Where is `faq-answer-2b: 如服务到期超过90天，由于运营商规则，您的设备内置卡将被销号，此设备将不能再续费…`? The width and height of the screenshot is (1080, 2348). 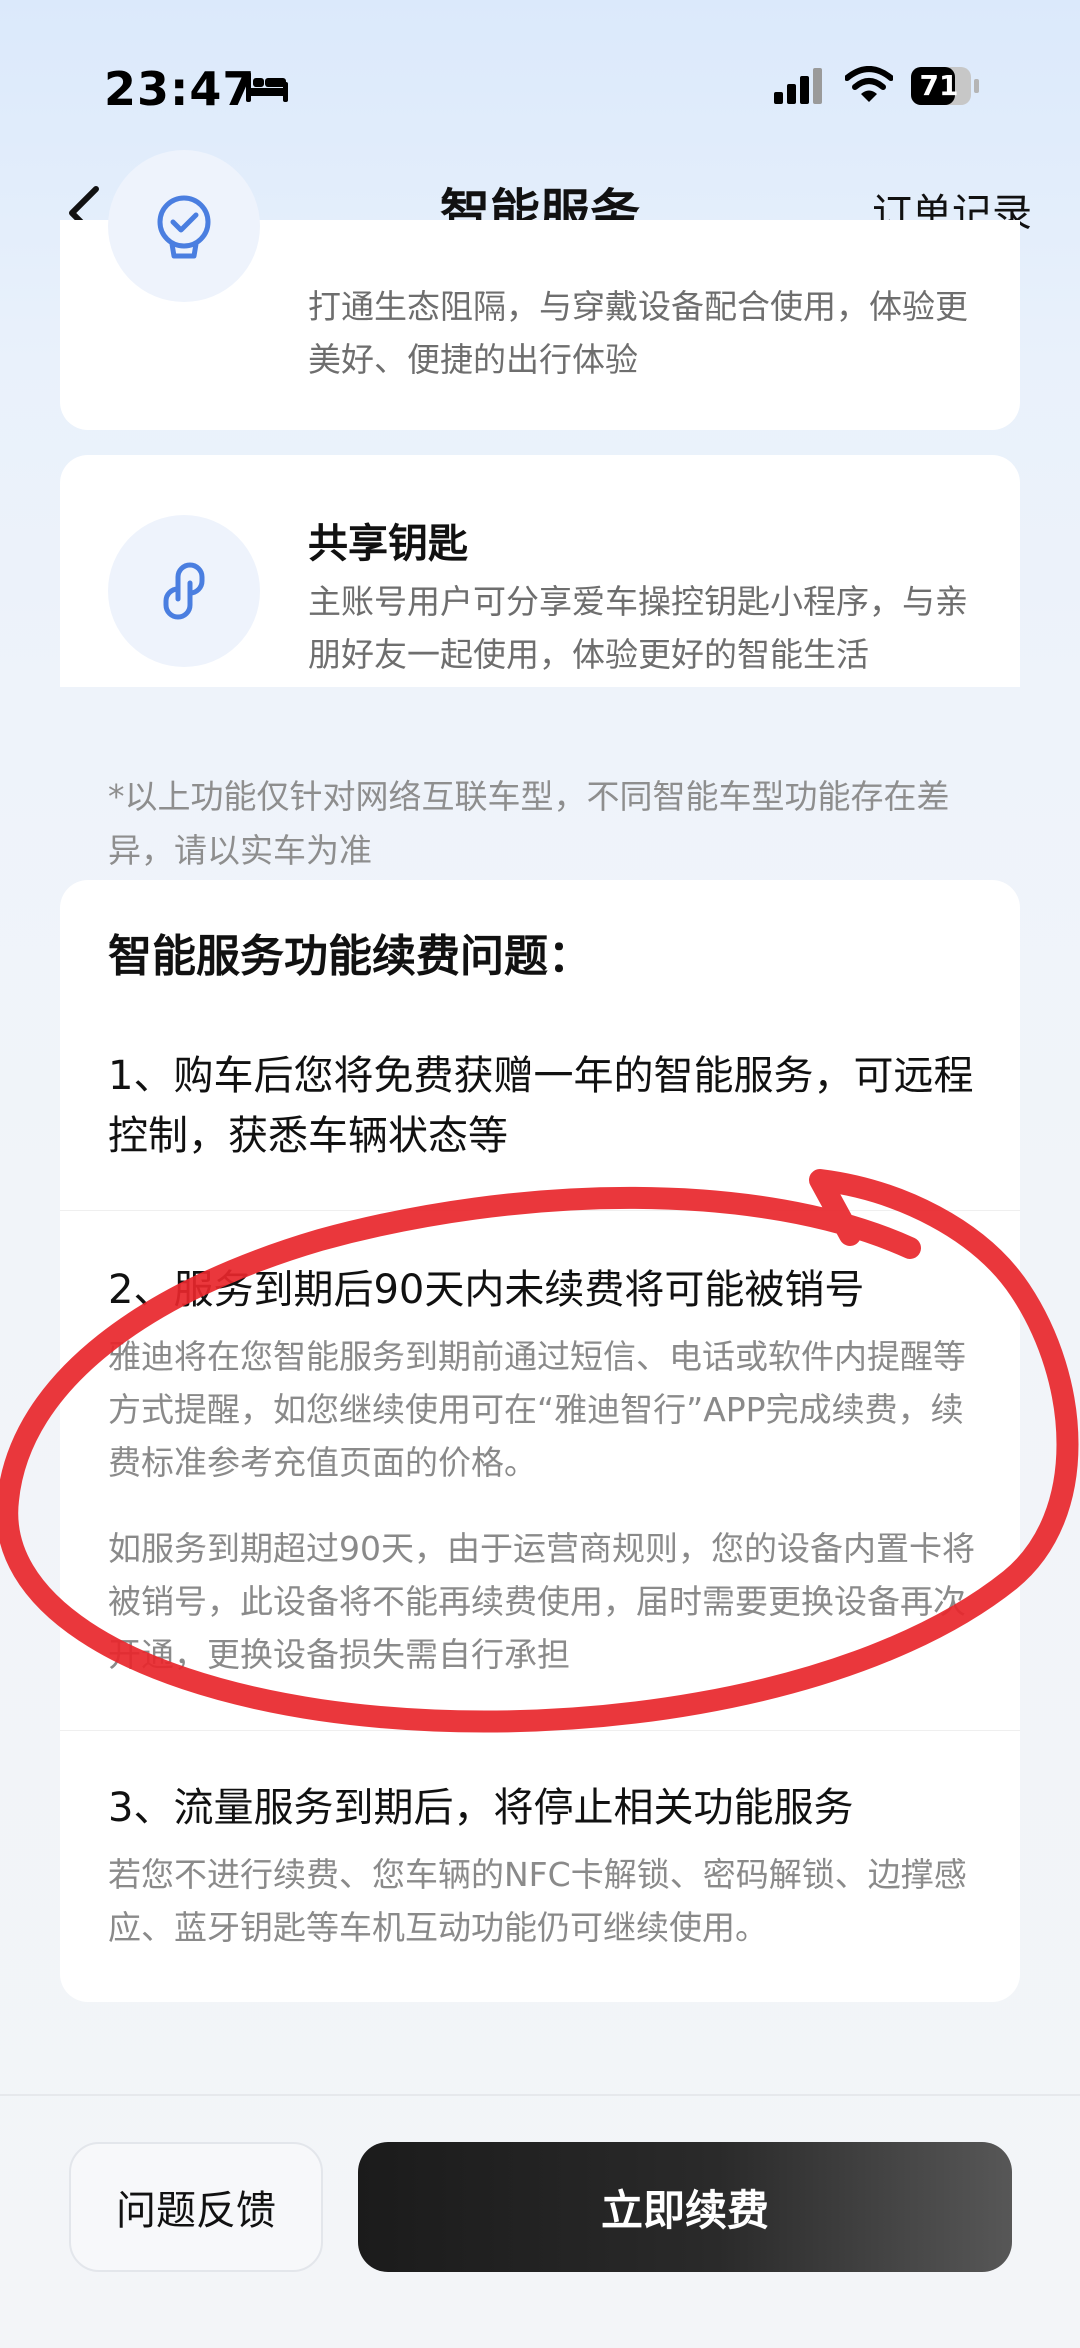 faq-answer-2b: 如服务到期超过90天，由于运营商规则，您的设备内置卡将被销号，此设备将不能再续费… is located at coordinates (541, 1601).